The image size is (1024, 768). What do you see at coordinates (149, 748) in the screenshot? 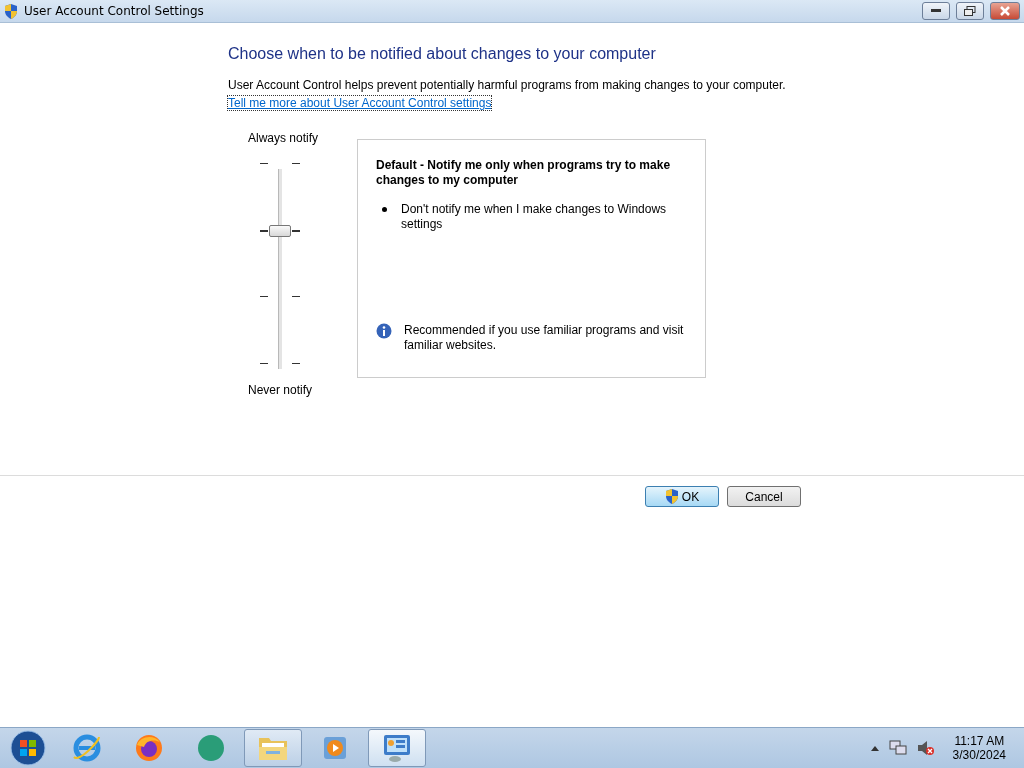
I see `fox-globe-icon` at bounding box center [149, 748].